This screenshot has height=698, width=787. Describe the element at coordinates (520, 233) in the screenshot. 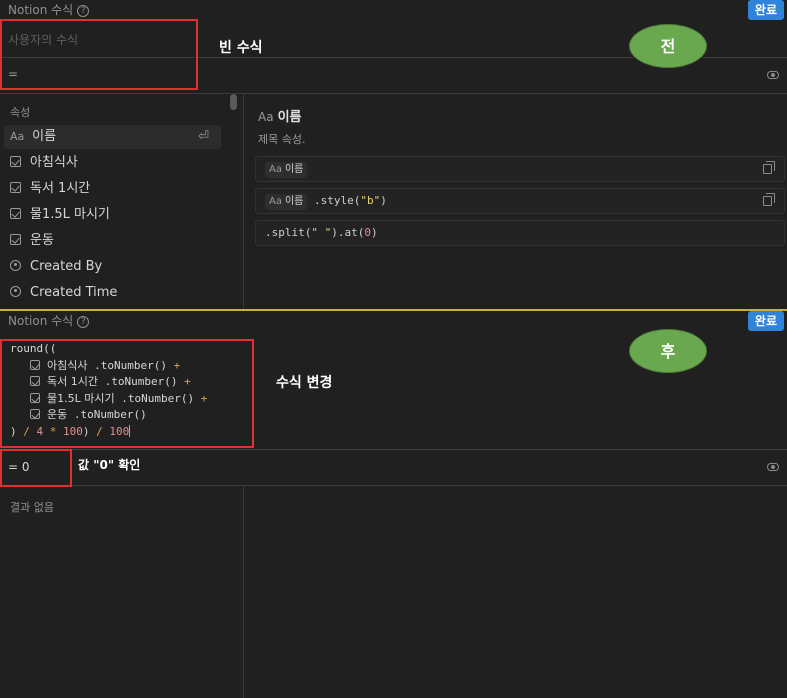

I see `example-snippet: .split(" ").at(0)` at that location.